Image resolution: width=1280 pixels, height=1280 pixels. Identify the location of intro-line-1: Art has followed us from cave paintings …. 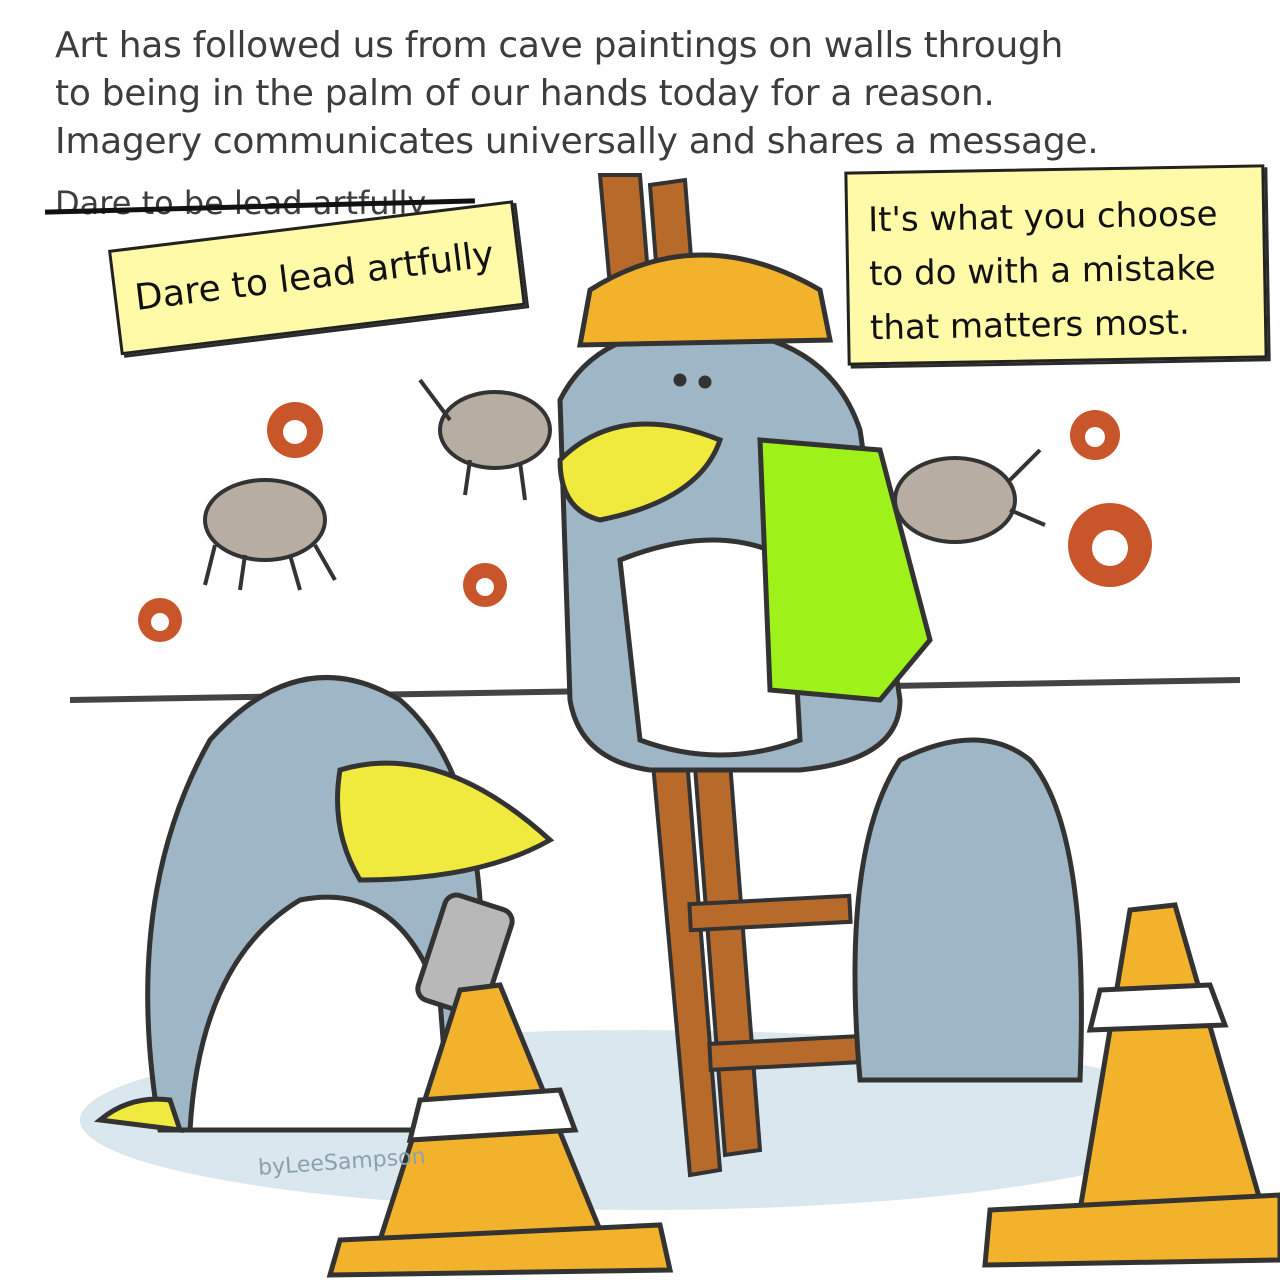
(559, 45).